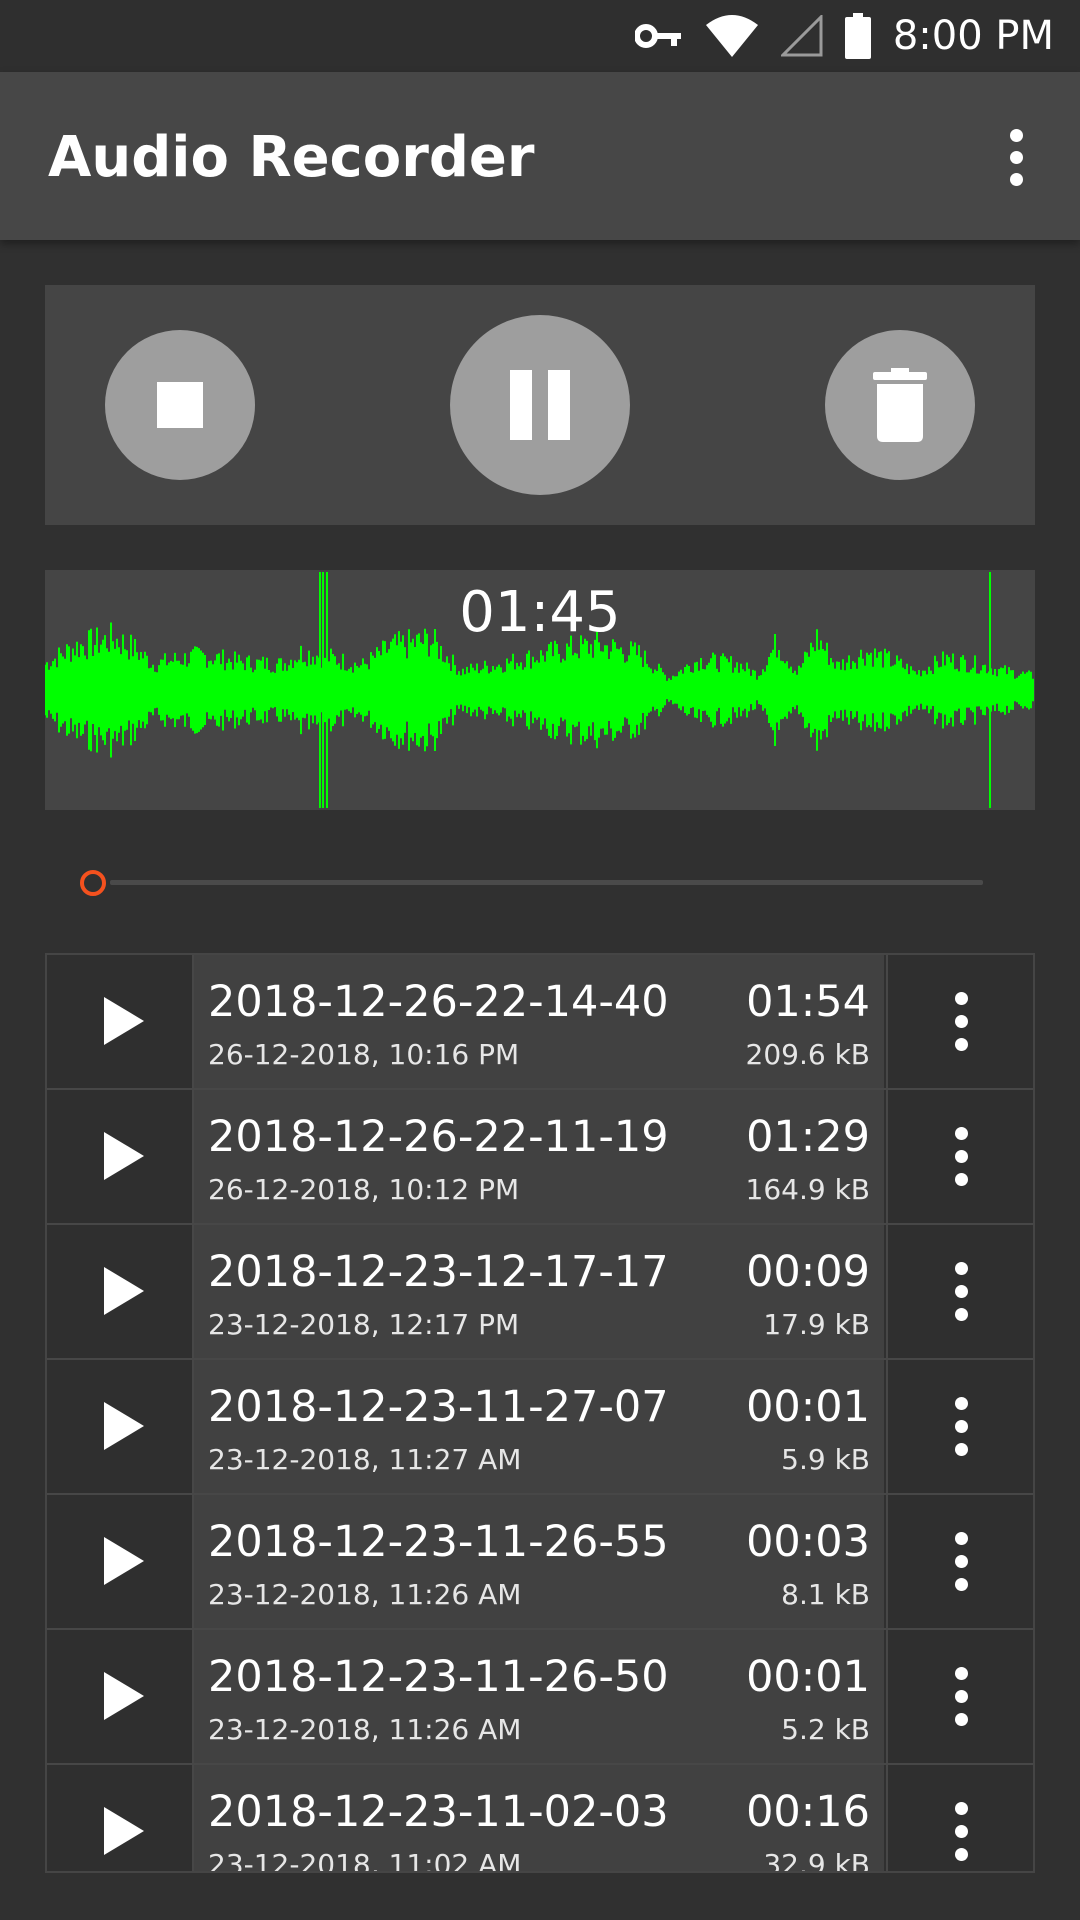 The height and width of the screenshot is (1920, 1080). What do you see at coordinates (364, 1324) in the screenshot?
I see `recording-date: 23-12-2018, 12:17 PM` at bounding box center [364, 1324].